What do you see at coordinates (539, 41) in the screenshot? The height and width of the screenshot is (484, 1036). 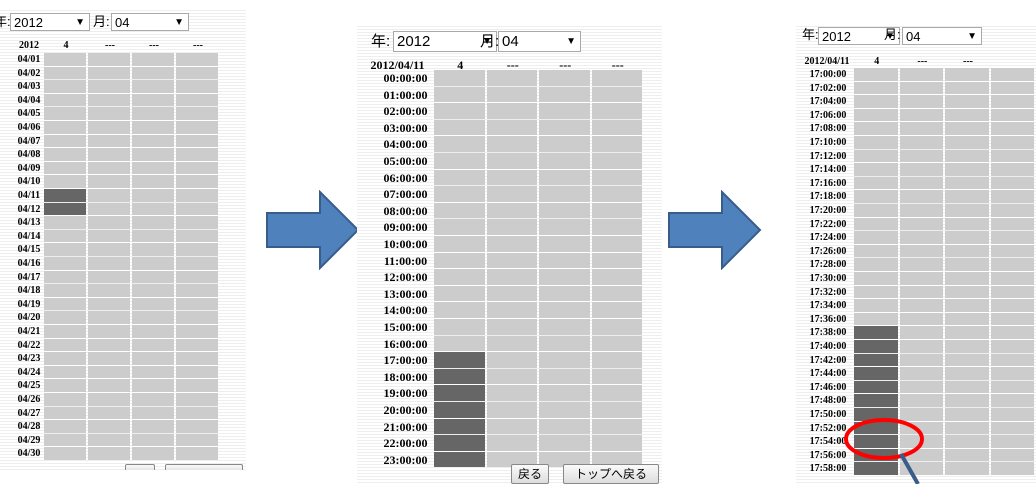 I see `month-select: 04 ▼` at bounding box center [539, 41].